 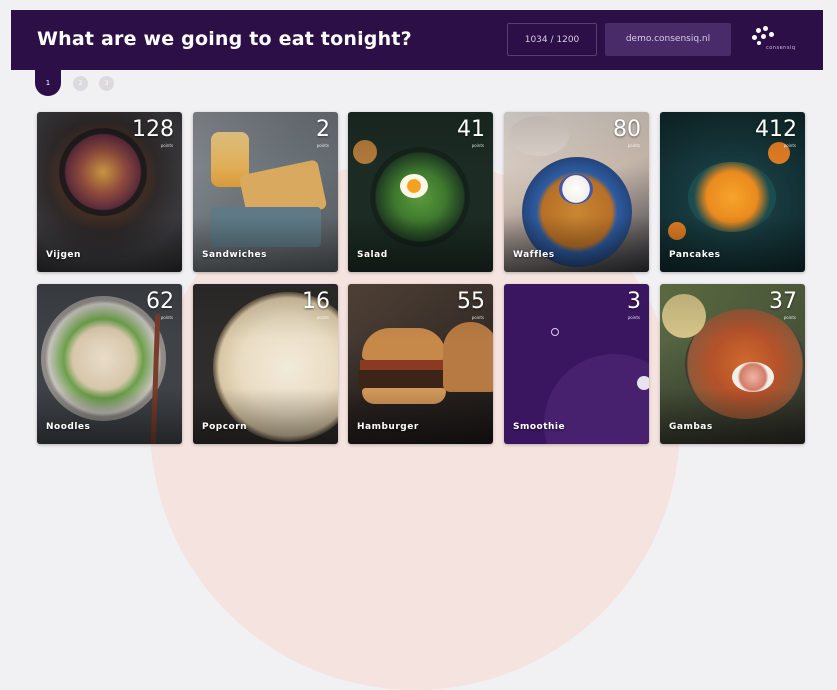 I want to click on option-label: Hamburger, so click(x=388, y=427).